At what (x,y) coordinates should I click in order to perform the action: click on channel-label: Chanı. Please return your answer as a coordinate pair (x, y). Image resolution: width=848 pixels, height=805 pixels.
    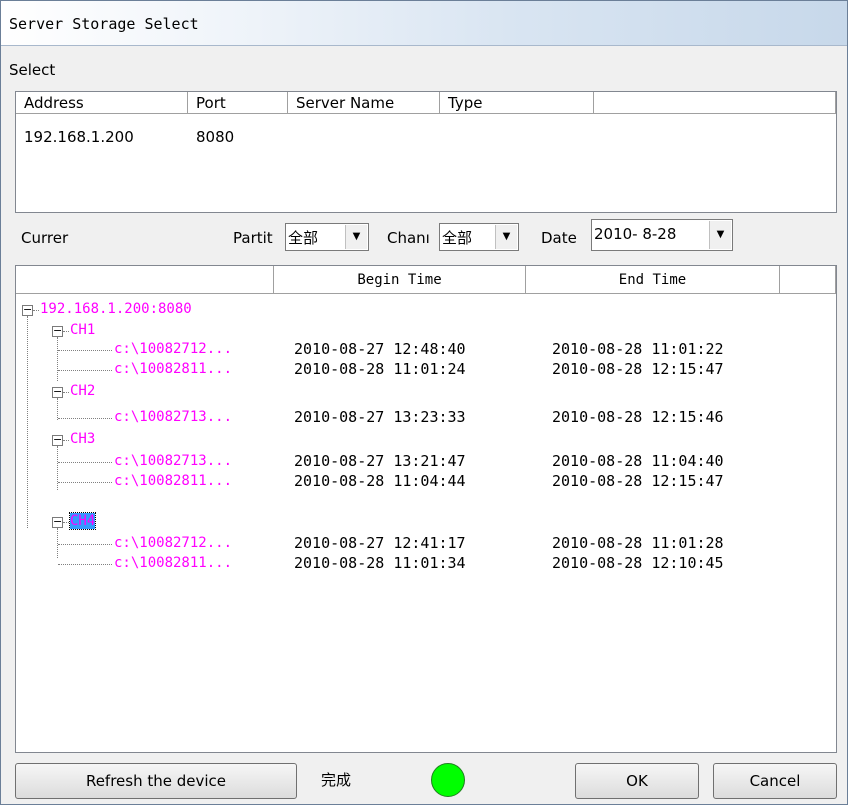
    Looking at the image, I should click on (408, 238).